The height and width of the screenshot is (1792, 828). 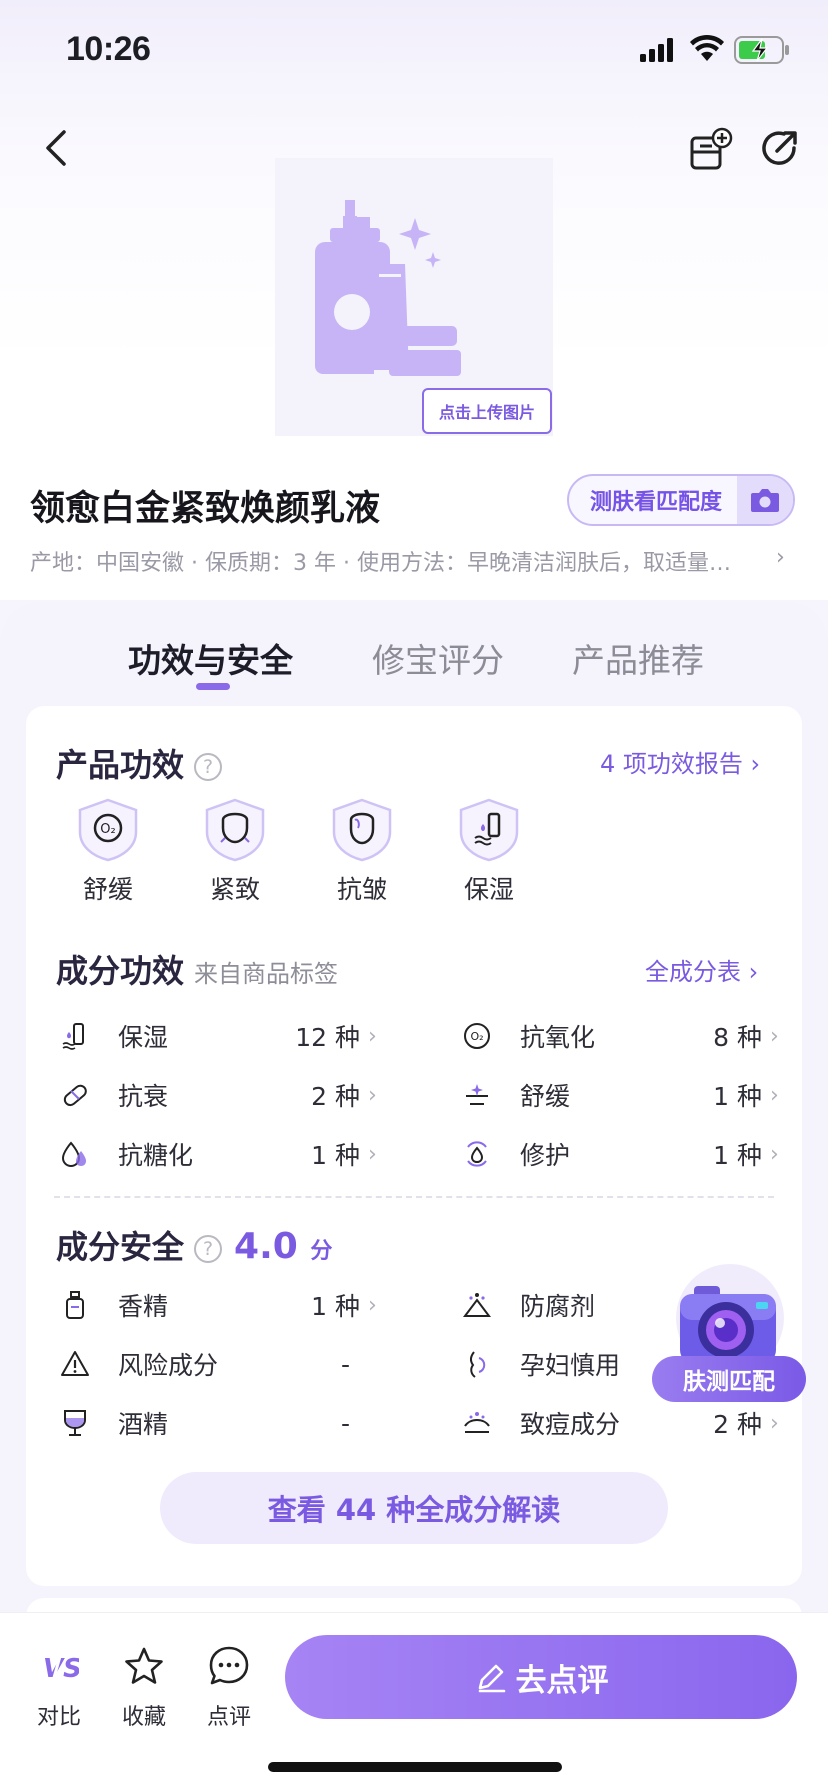 What do you see at coordinates (168, 1365) in the screenshot?
I see `safety-label: 风险成分` at bounding box center [168, 1365].